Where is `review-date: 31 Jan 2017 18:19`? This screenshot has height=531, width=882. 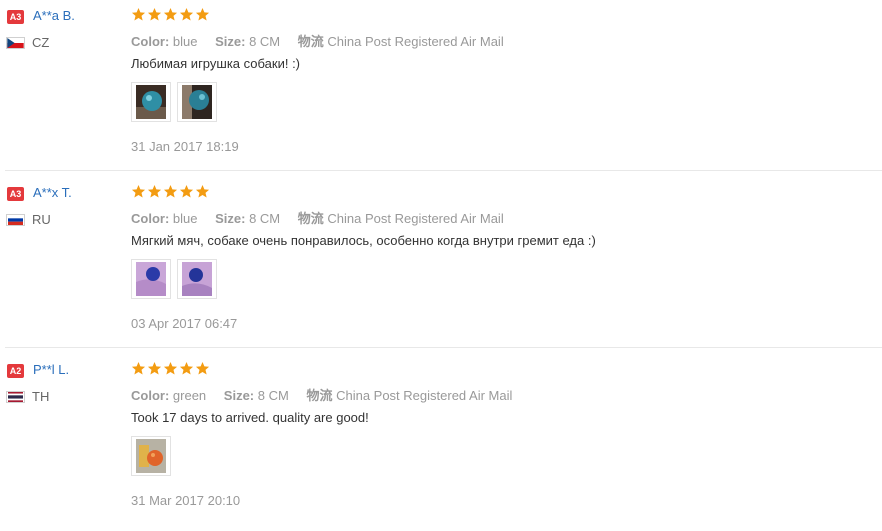
review-date: 31 Jan 2017 18:19 is located at coordinates (185, 146).